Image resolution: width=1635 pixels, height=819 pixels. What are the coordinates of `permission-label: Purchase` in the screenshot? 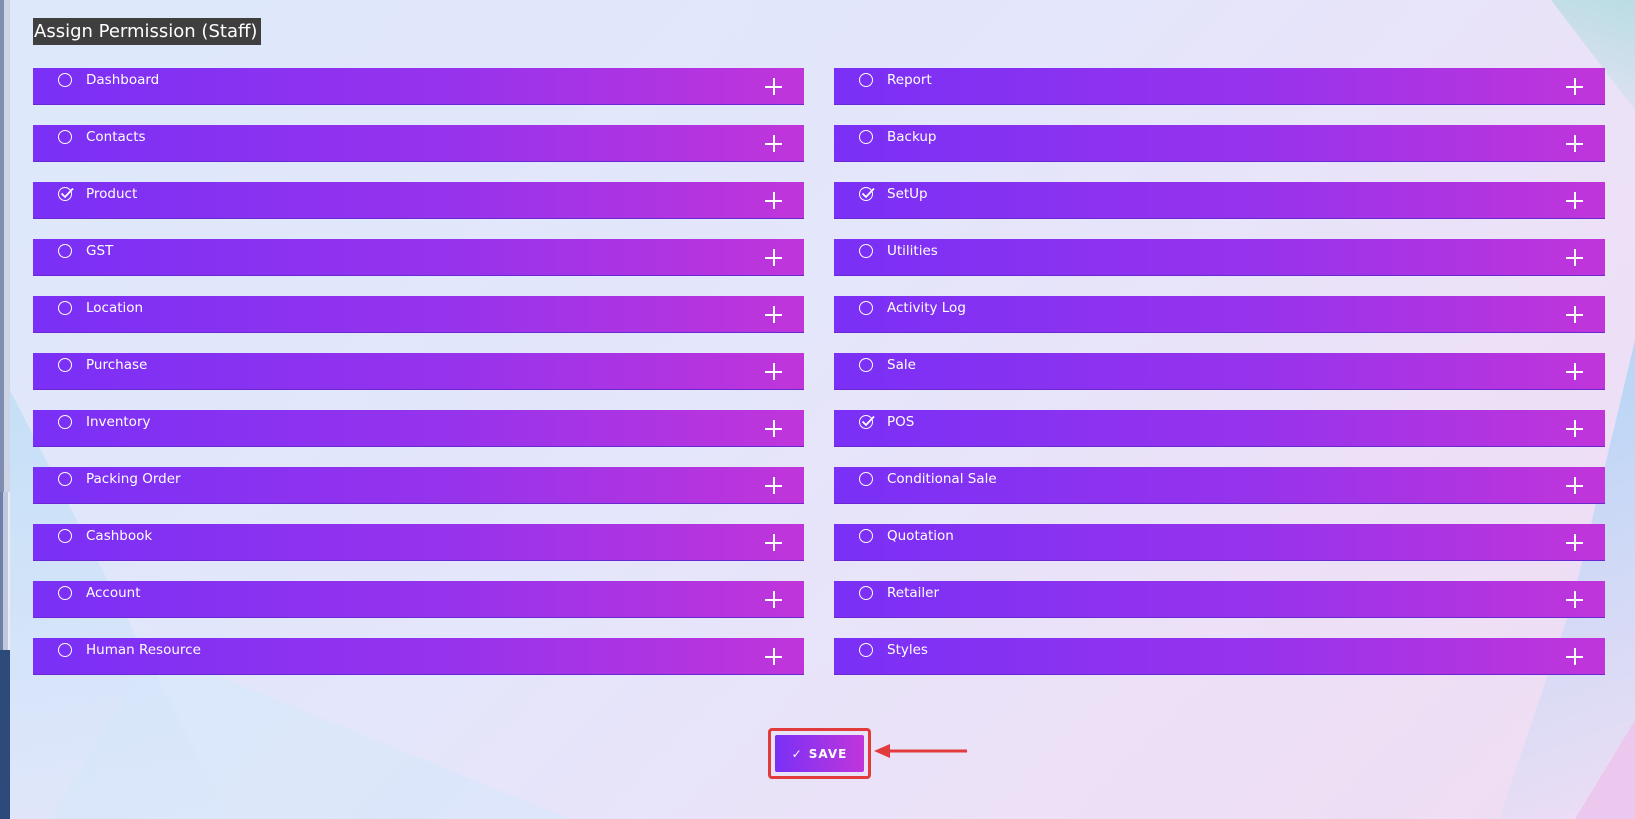 It's located at (117, 365).